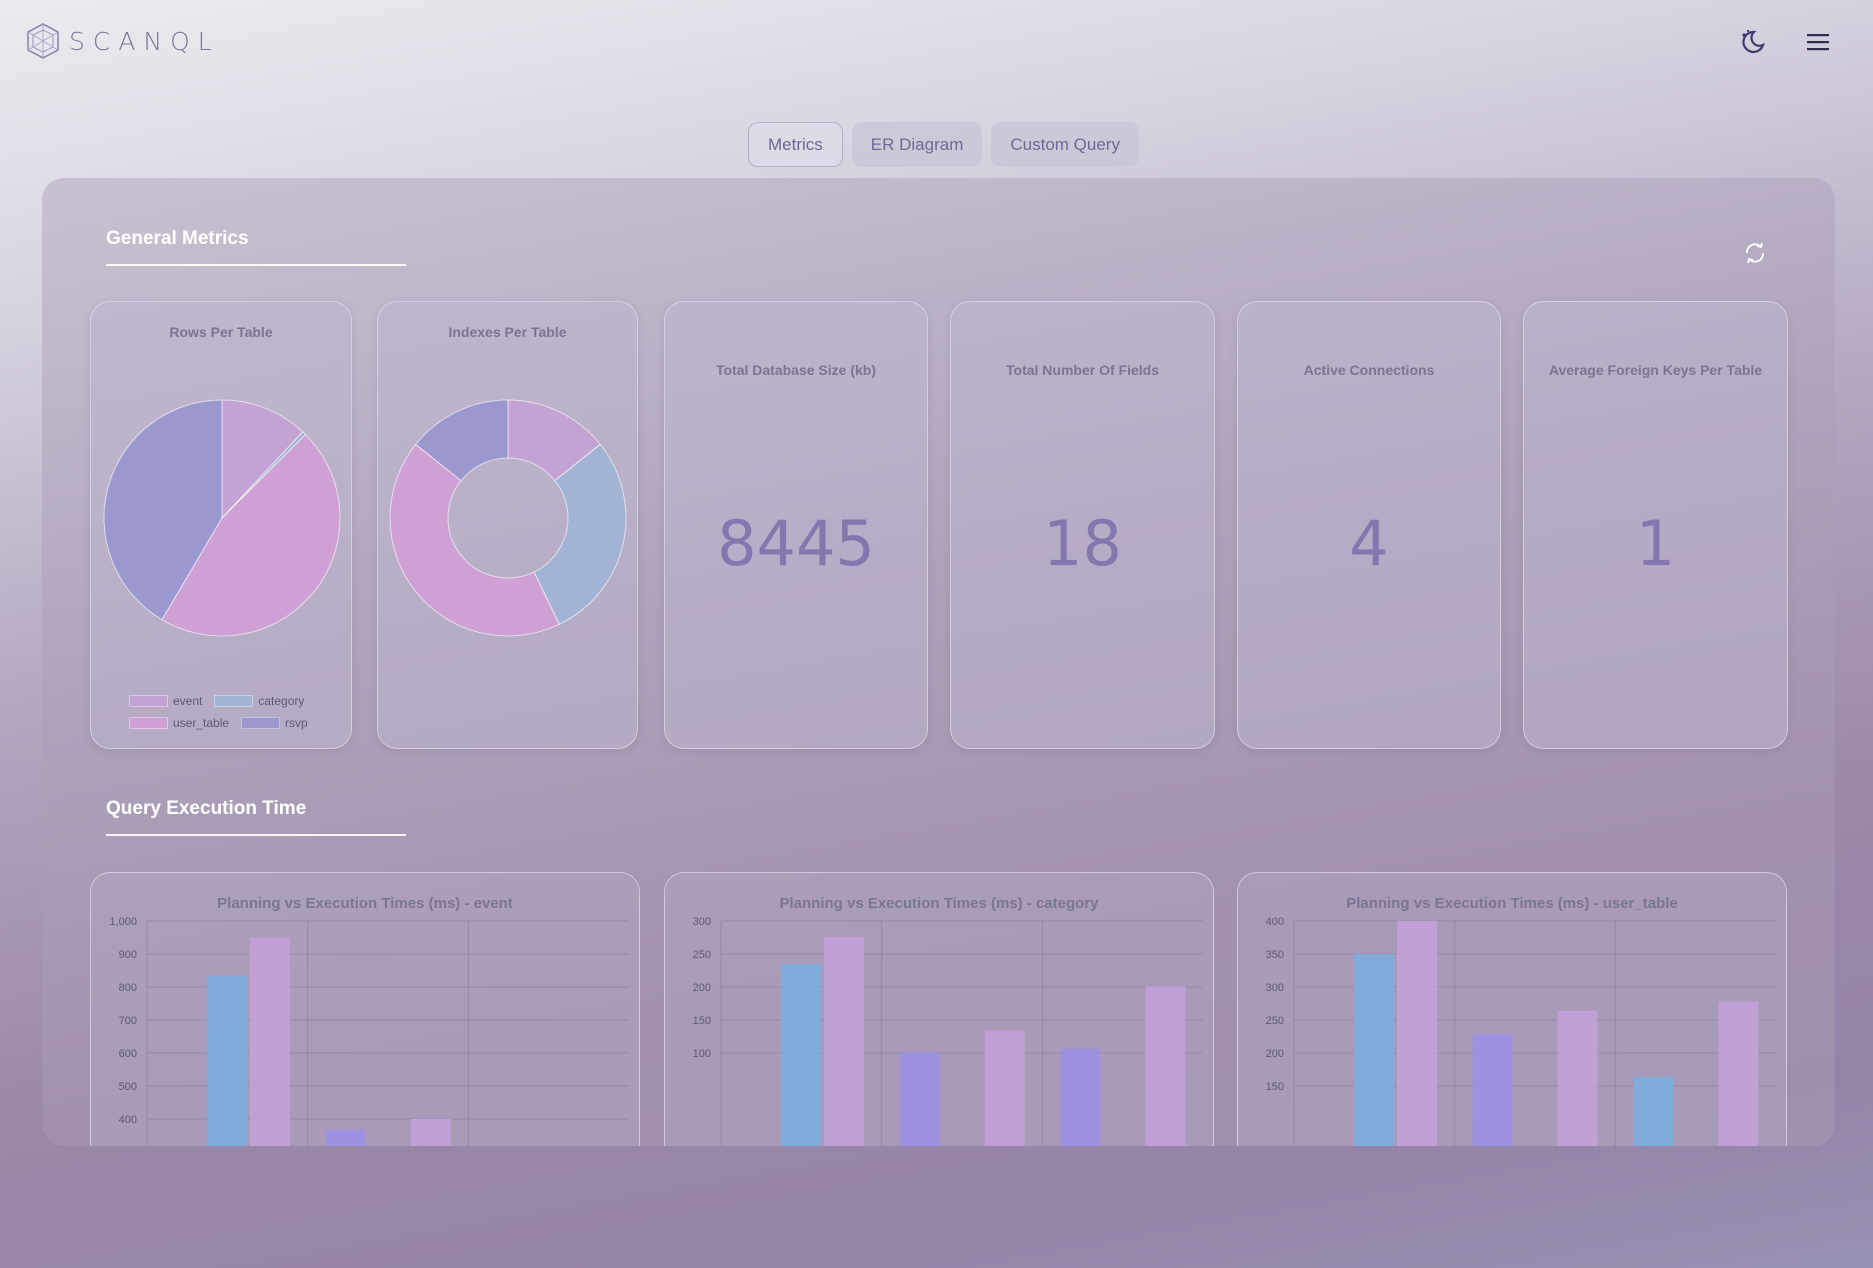 This screenshot has height=1268, width=1873. I want to click on bar-chart-user-table: 400 350 300 250 200 150, so click(1513, 1009).